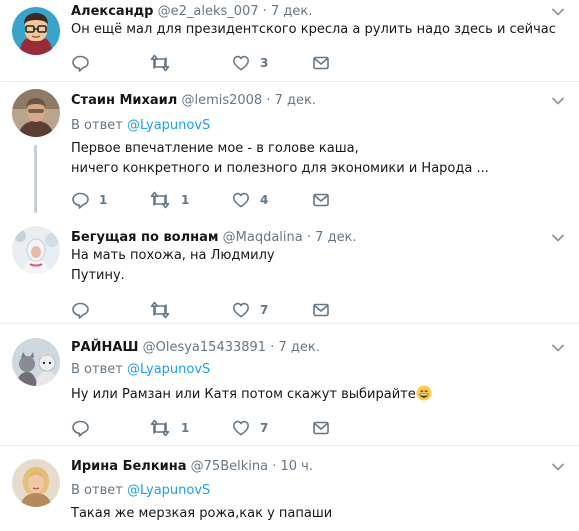 The width and height of the screenshot is (579, 531). I want to click on reply-button: 1, so click(89, 200).